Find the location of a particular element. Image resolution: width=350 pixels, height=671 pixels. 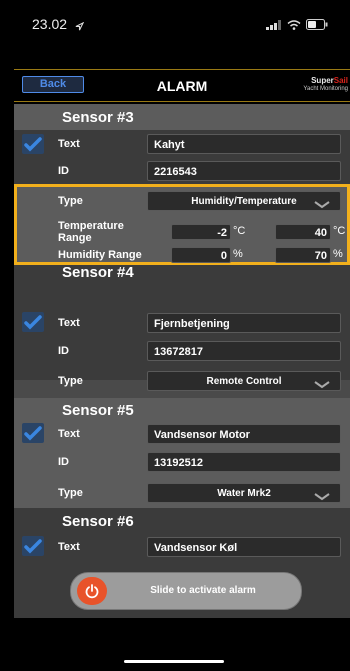

home-indicator is located at coordinates (174, 661).